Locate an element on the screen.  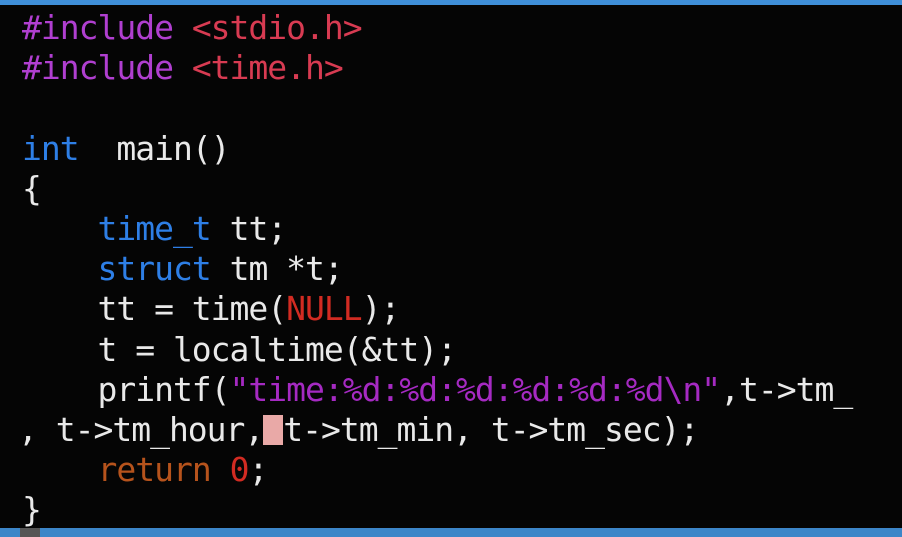
code-line: tt = time(NULL); is located at coordinates (211, 309).